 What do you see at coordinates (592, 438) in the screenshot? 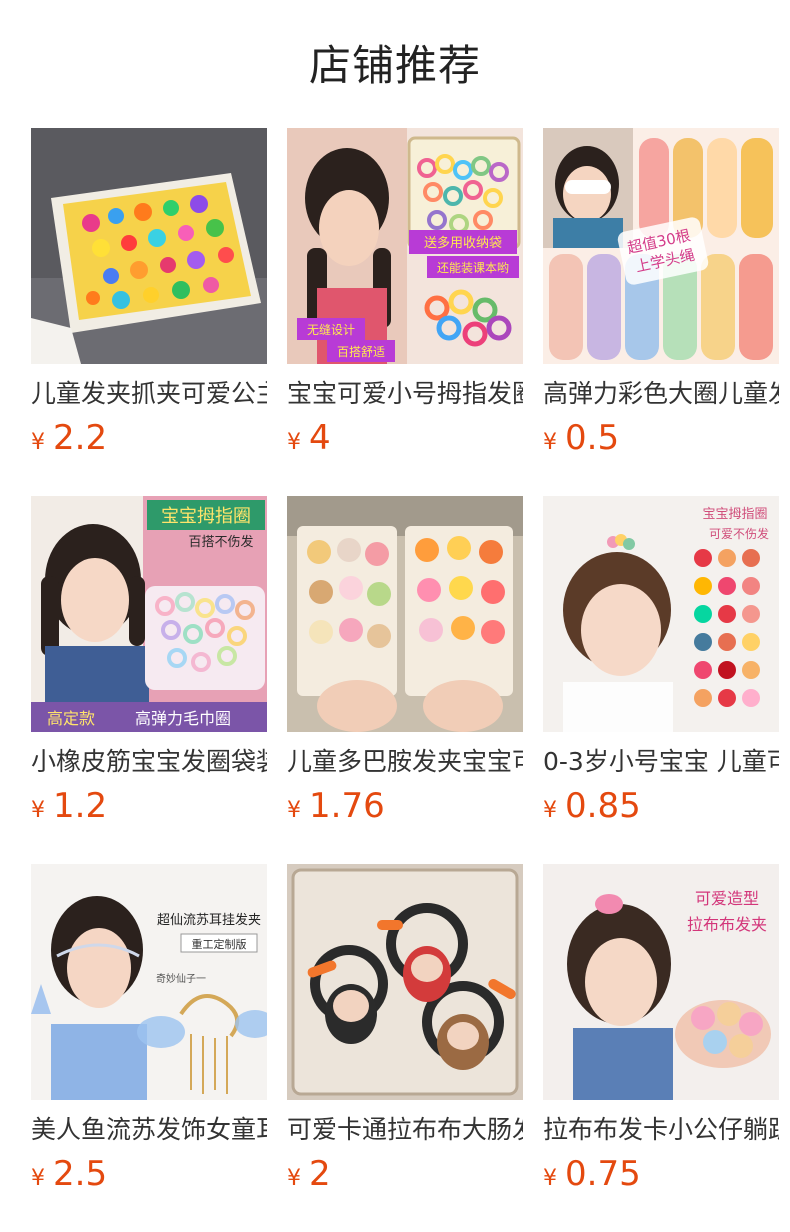
I see `price-value: 0.5` at bounding box center [592, 438].